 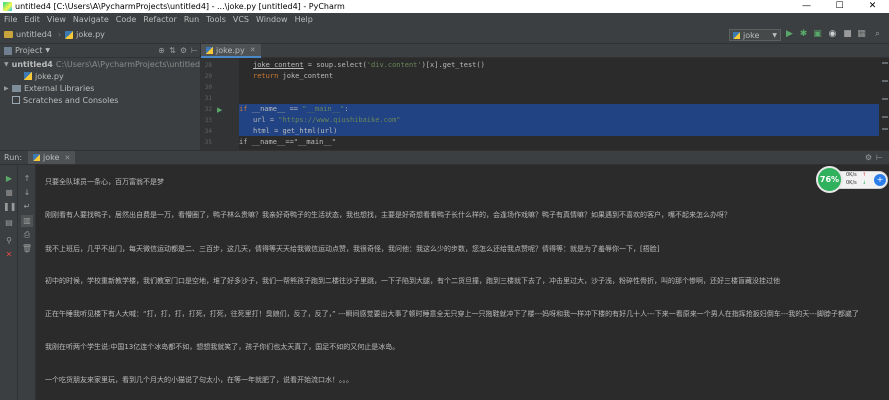 What do you see at coordinates (272, 19) in the screenshot?
I see `menu-window: Window` at bounding box center [272, 19].